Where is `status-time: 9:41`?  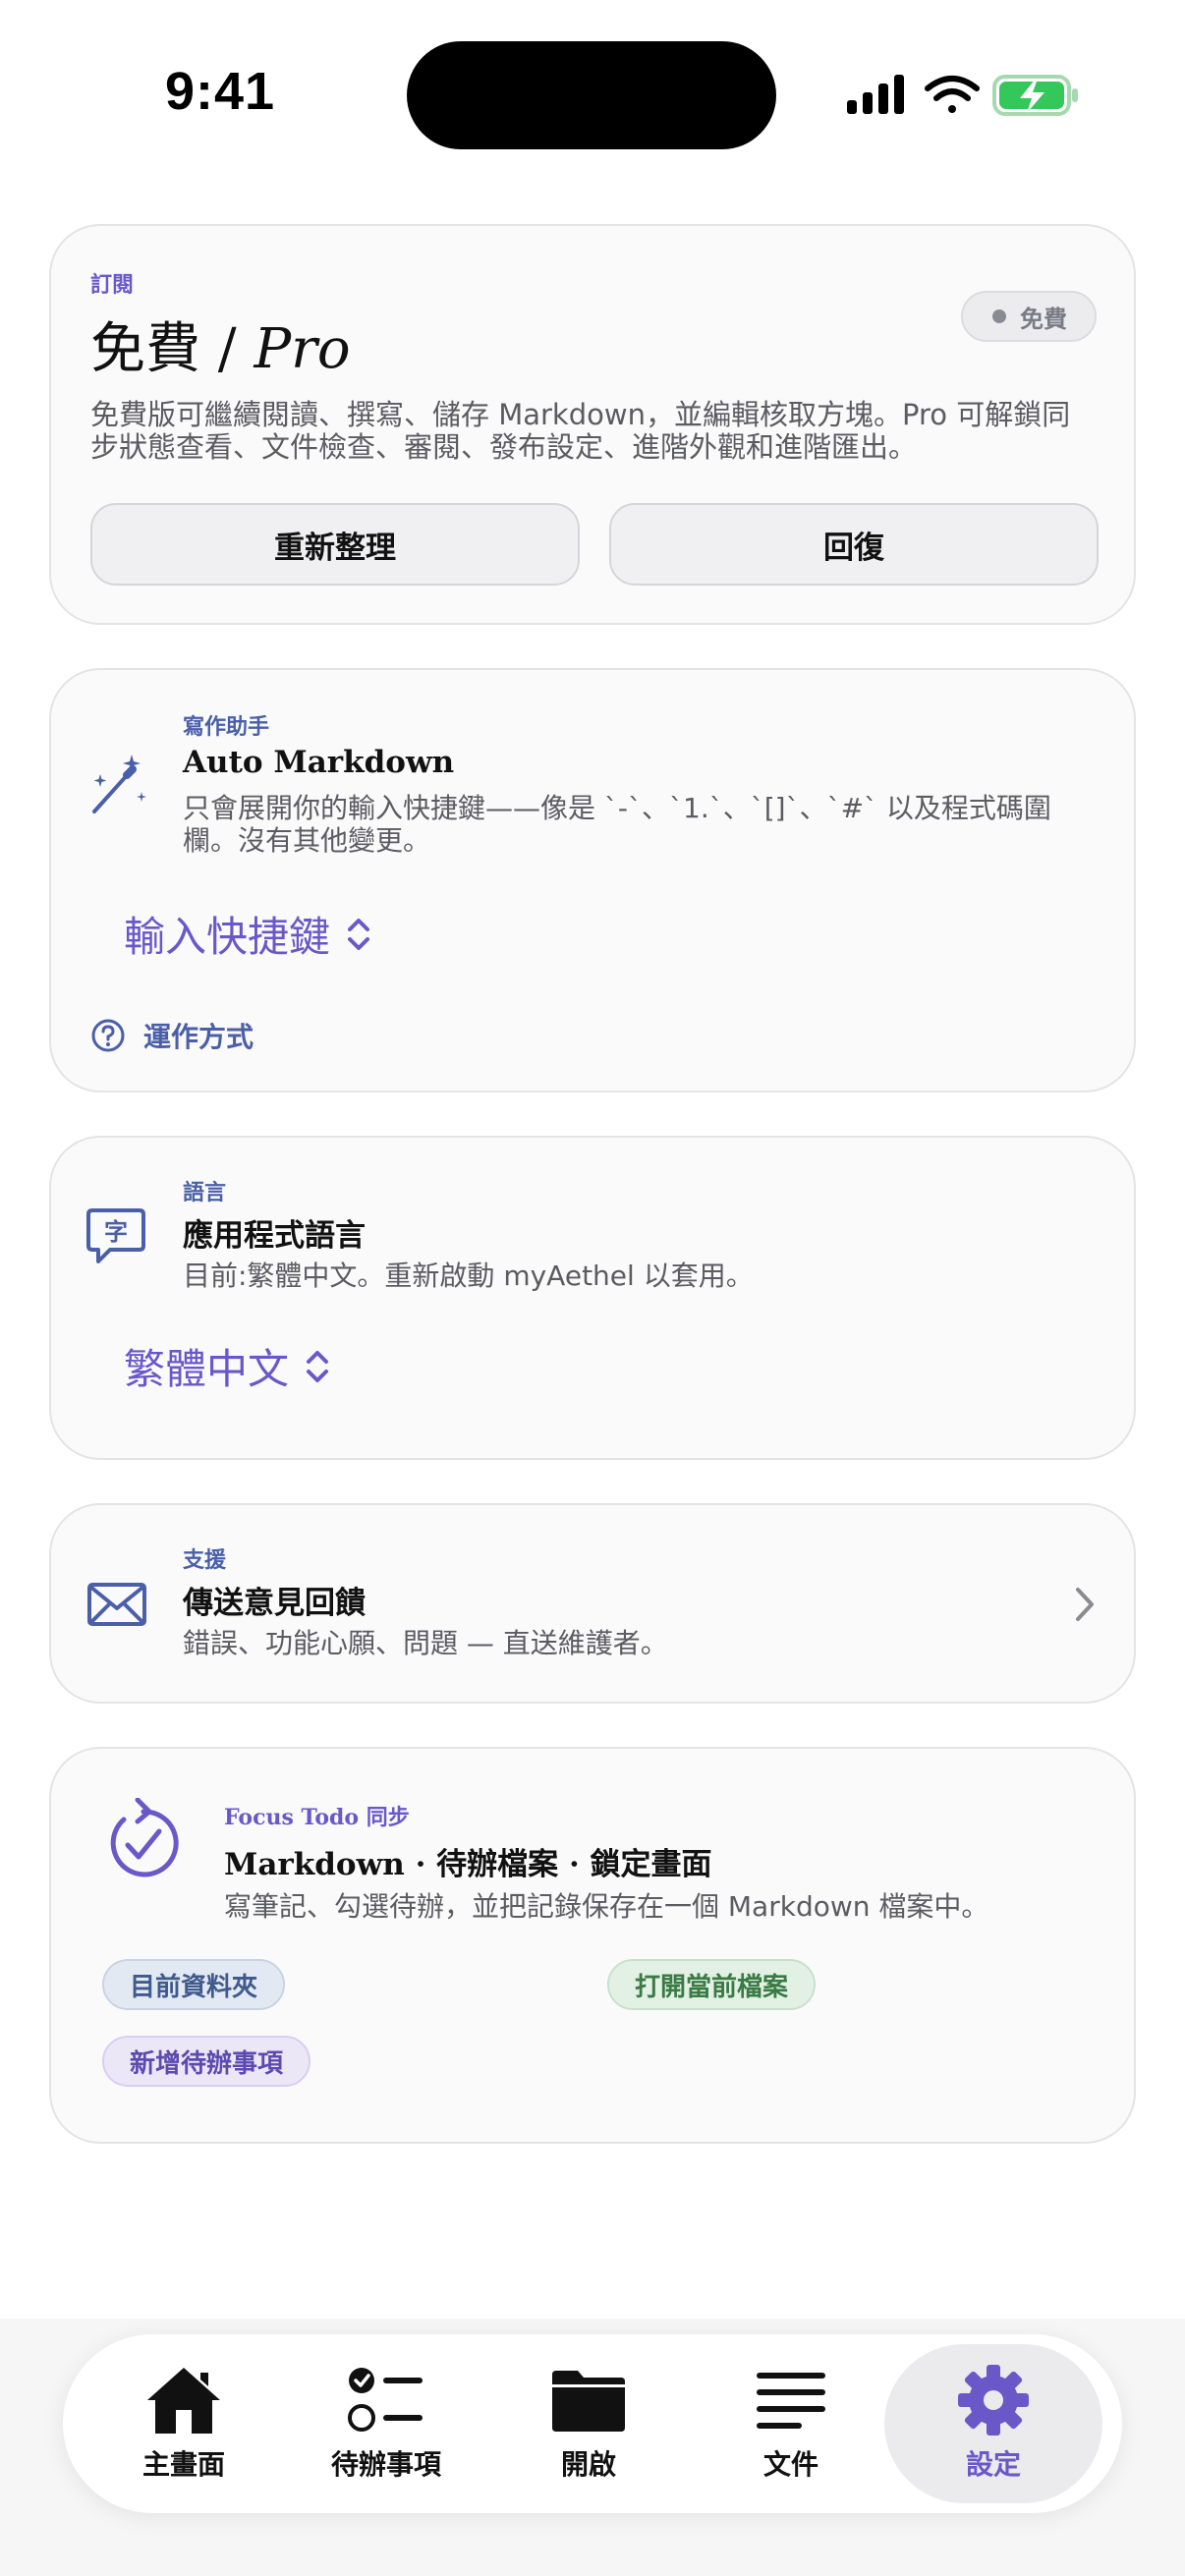
status-time: 9:41 is located at coordinates (221, 91).